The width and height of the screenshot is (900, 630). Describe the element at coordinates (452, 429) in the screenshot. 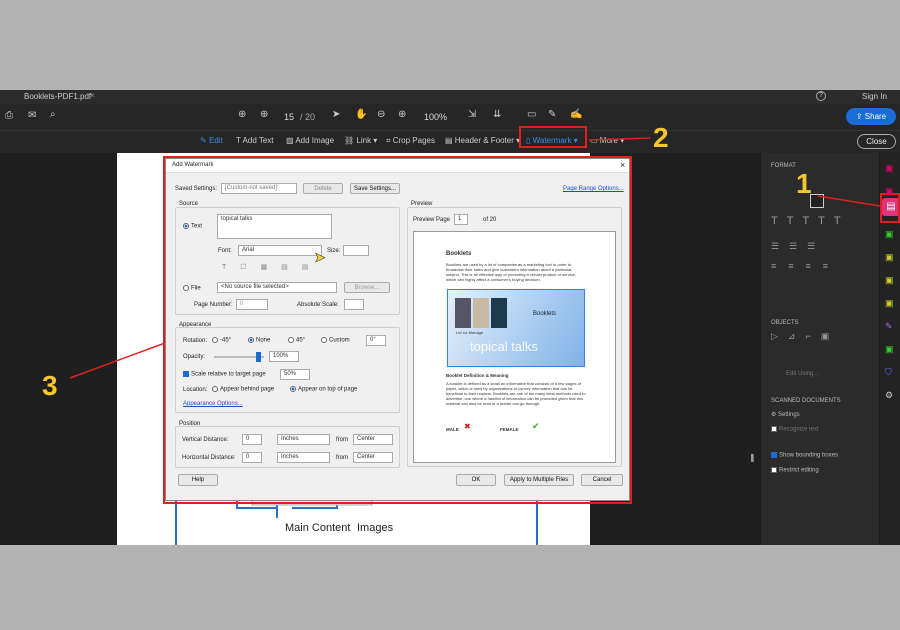

I see `preview-male-label: MALE` at that location.